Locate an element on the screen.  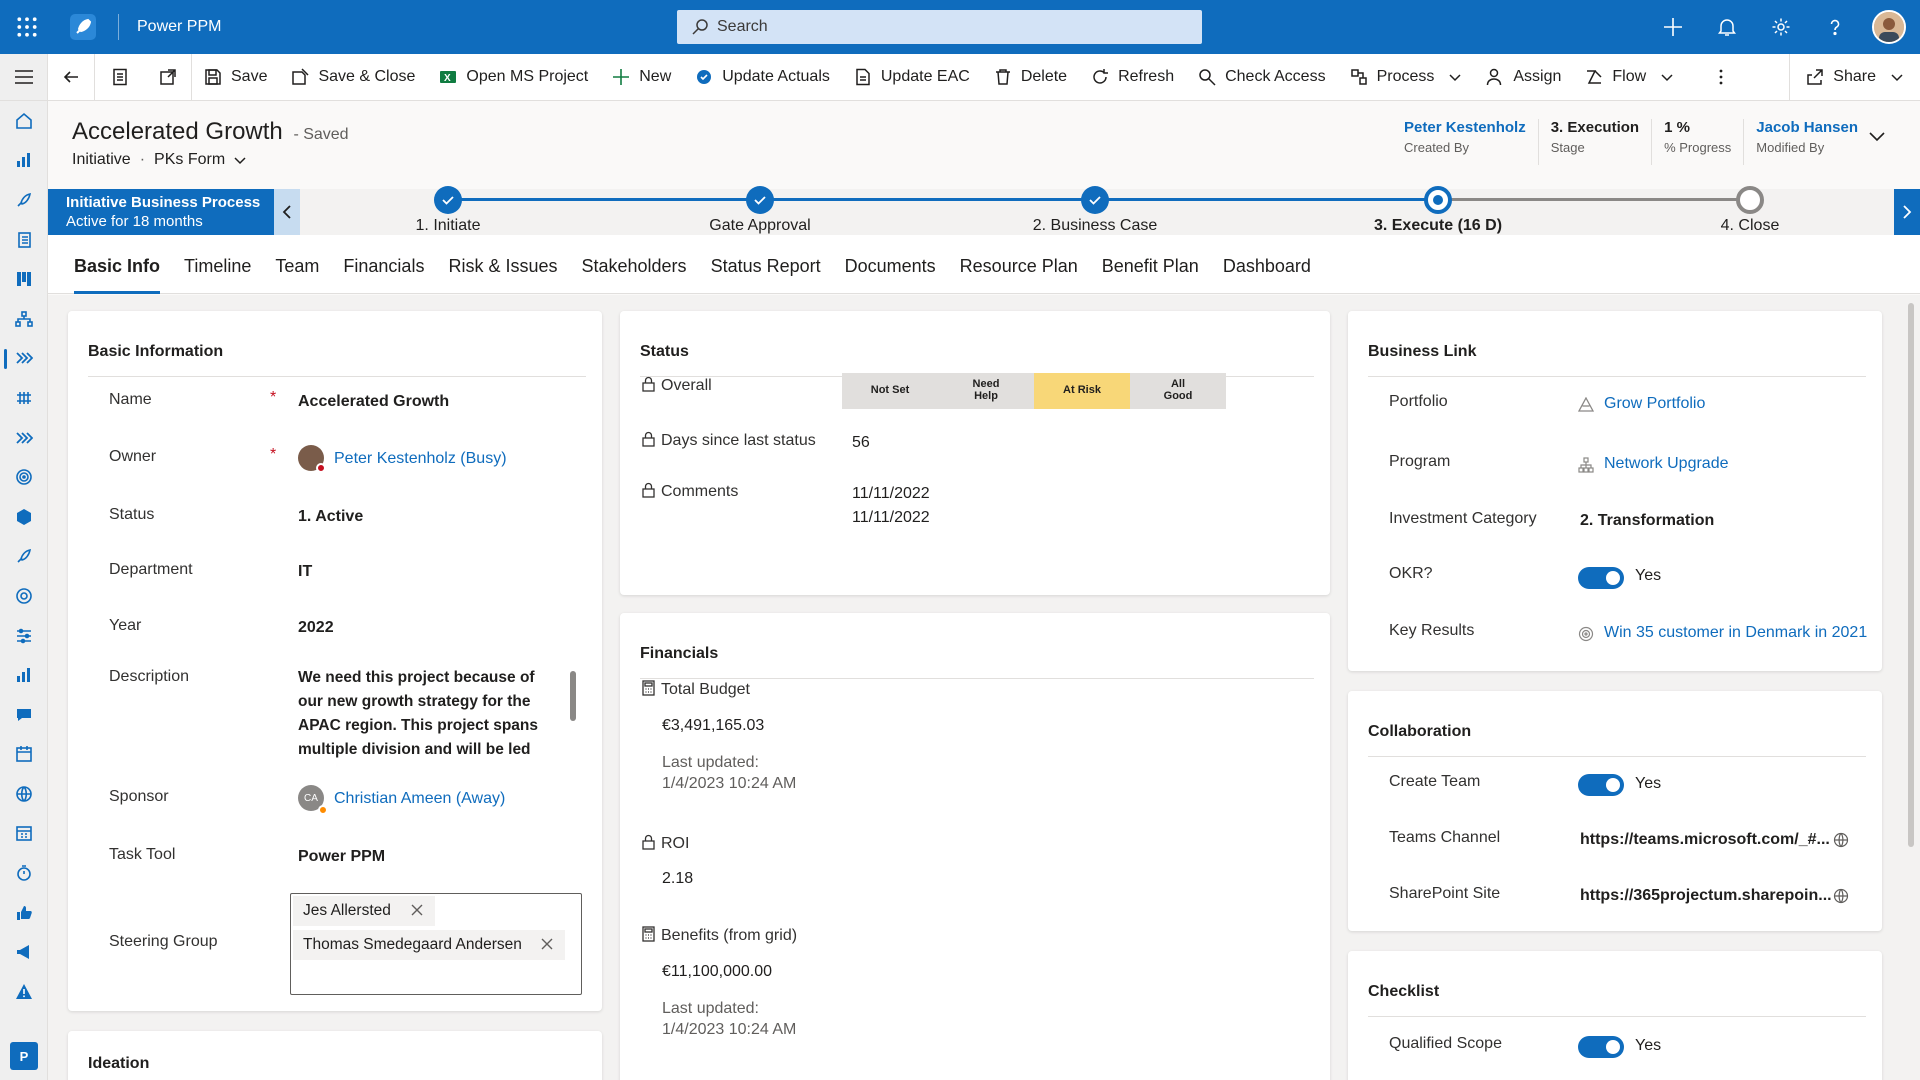
new-button: New is located at coordinates (641, 77).